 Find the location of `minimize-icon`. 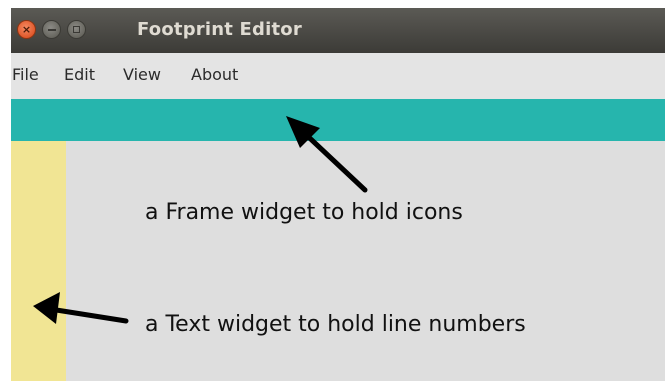

minimize-icon is located at coordinates (51, 29).